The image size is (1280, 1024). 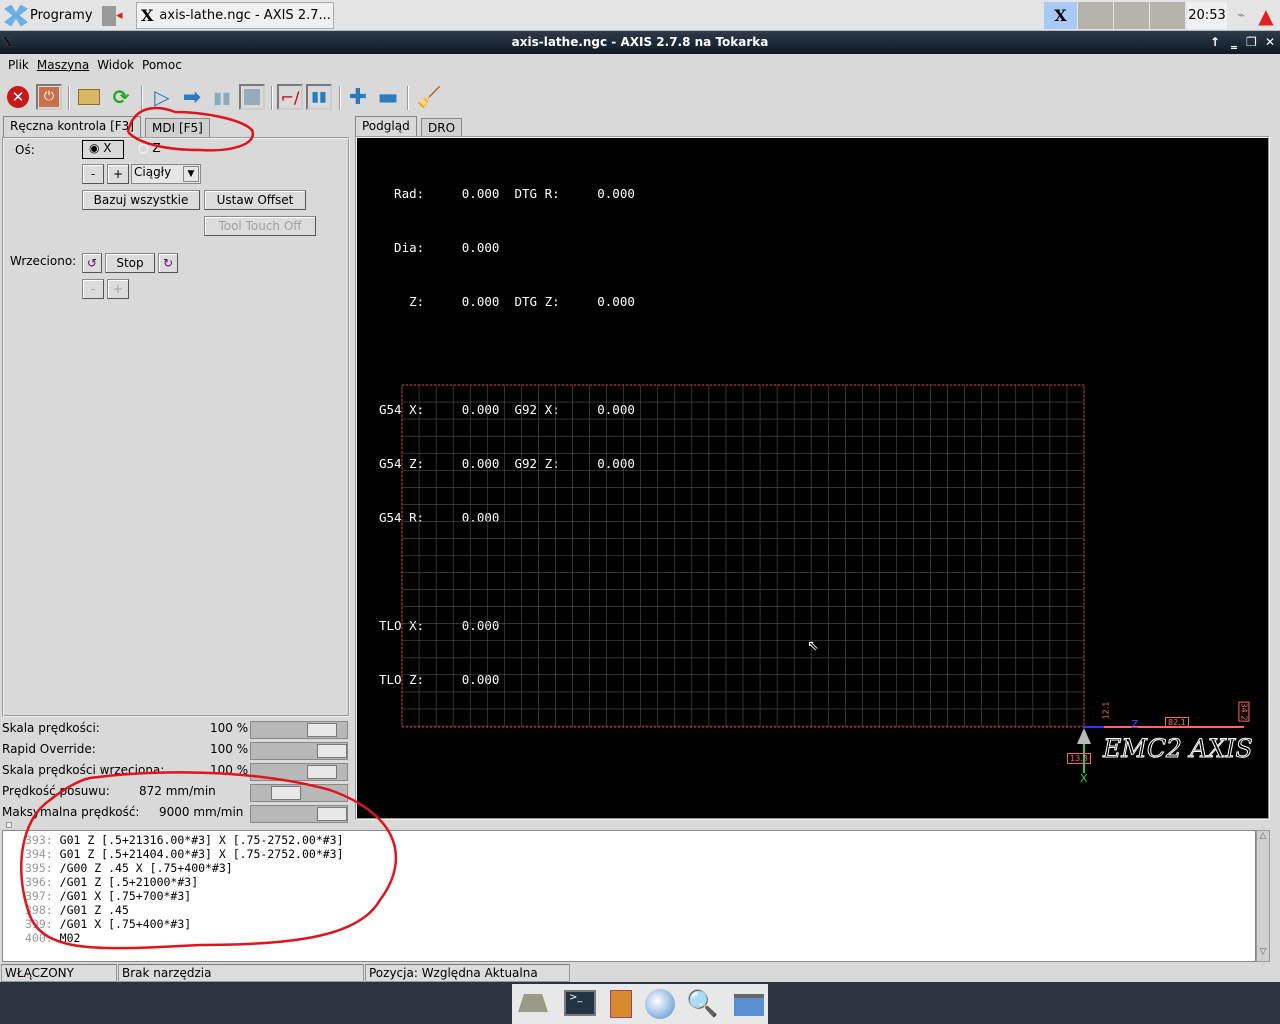 What do you see at coordinates (255, 200) in the screenshot?
I see `set-offset-button: Ustaw Offset` at bounding box center [255, 200].